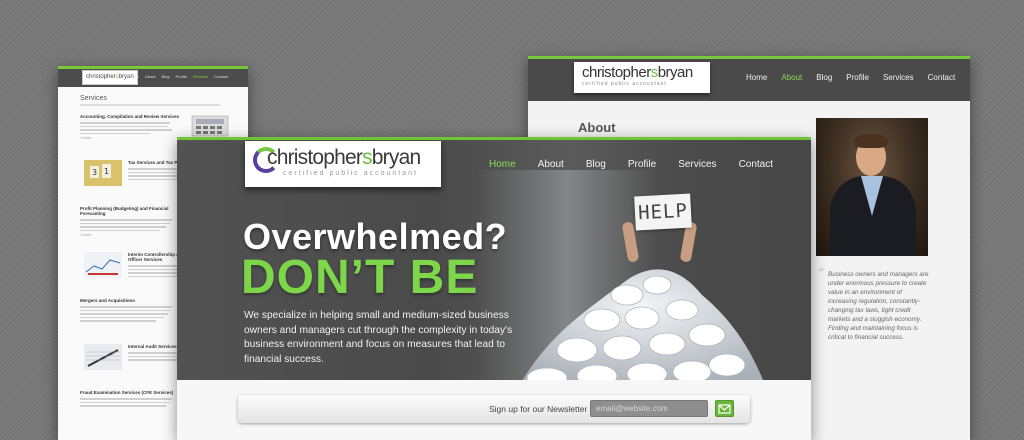 The width and height of the screenshot is (1024, 440). What do you see at coordinates (210, 126) in the screenshot?
I see `calculator-image` at bounding box center [210, 126].